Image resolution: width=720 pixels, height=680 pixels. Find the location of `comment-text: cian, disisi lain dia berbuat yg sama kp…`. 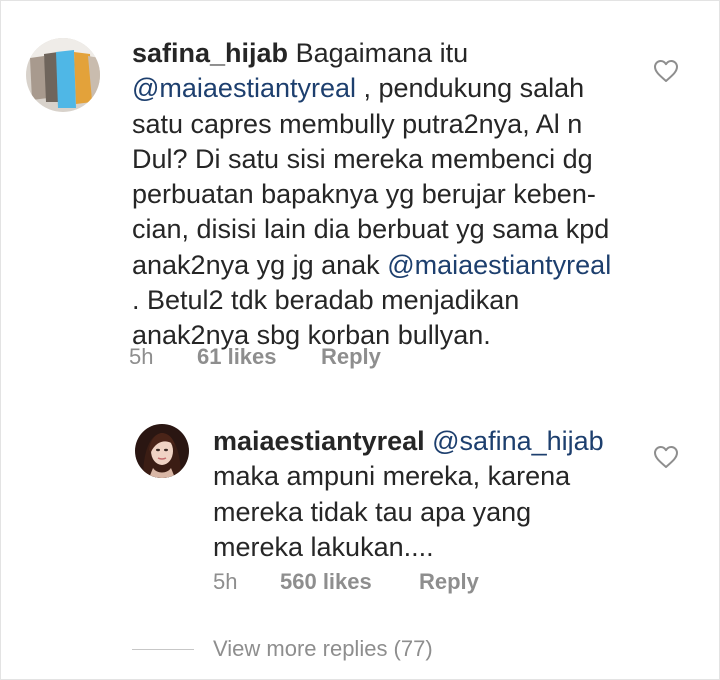

comment-text: cian, disisi lain dia berbuat yg sama kp… is located at coordinates (371, 229).